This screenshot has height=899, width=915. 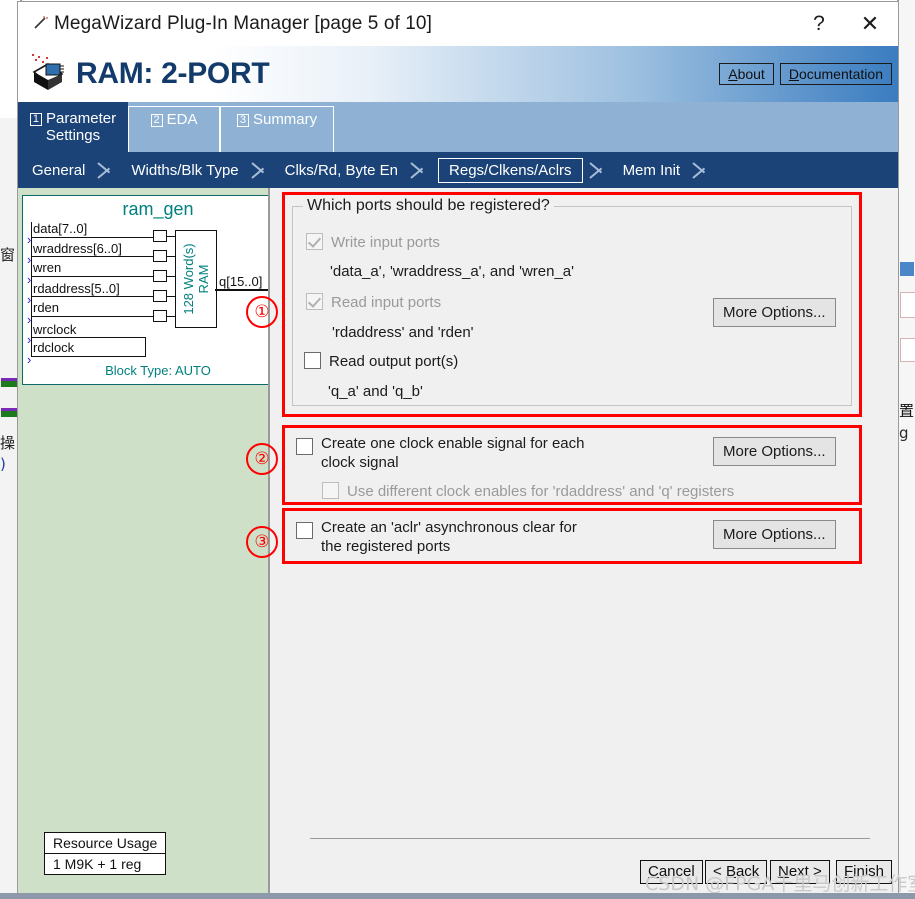 I want to click on cancel-button: Cancel, so click(x=671, y=872).